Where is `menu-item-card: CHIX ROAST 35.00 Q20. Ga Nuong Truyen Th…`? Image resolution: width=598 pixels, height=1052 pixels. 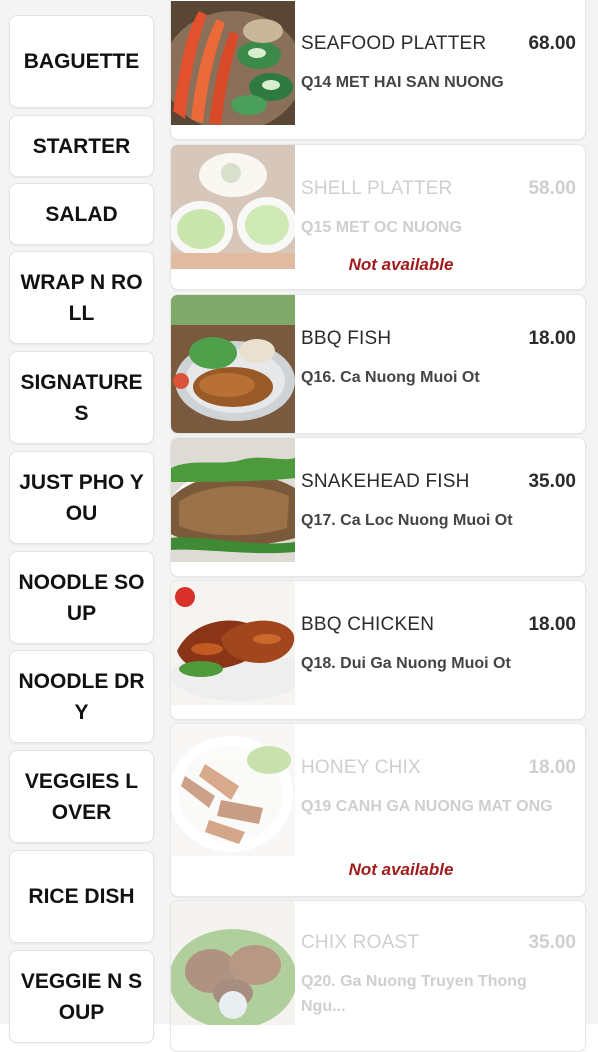 menu-item-card: CHIX ROAST 35.00 Q20. Ga Nuong Truyen Th… is located at coordinates (378, 976).